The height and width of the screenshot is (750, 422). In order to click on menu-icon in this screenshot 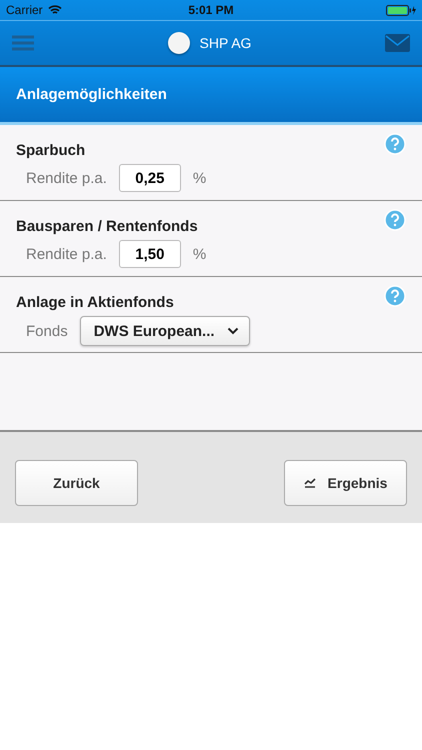, I will do `click(23, 43)`.